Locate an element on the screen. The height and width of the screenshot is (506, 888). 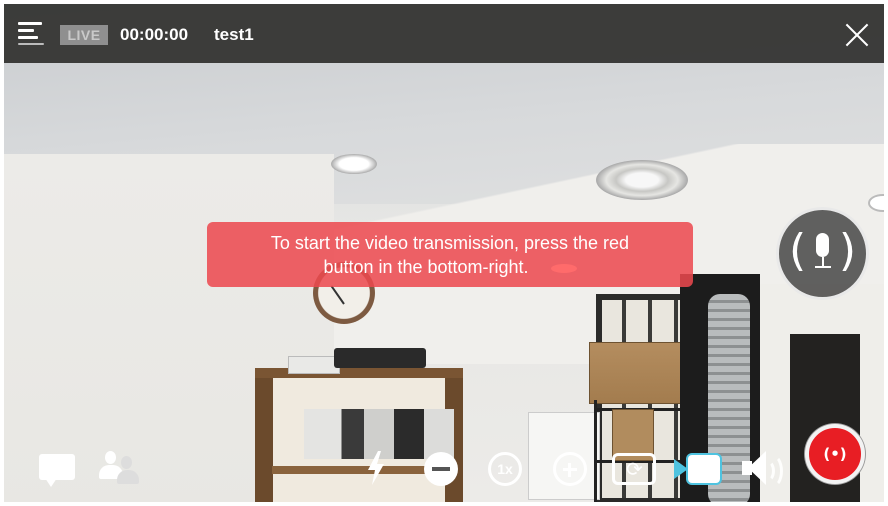
switch-camera-icon is located at coordinates (634, 469).